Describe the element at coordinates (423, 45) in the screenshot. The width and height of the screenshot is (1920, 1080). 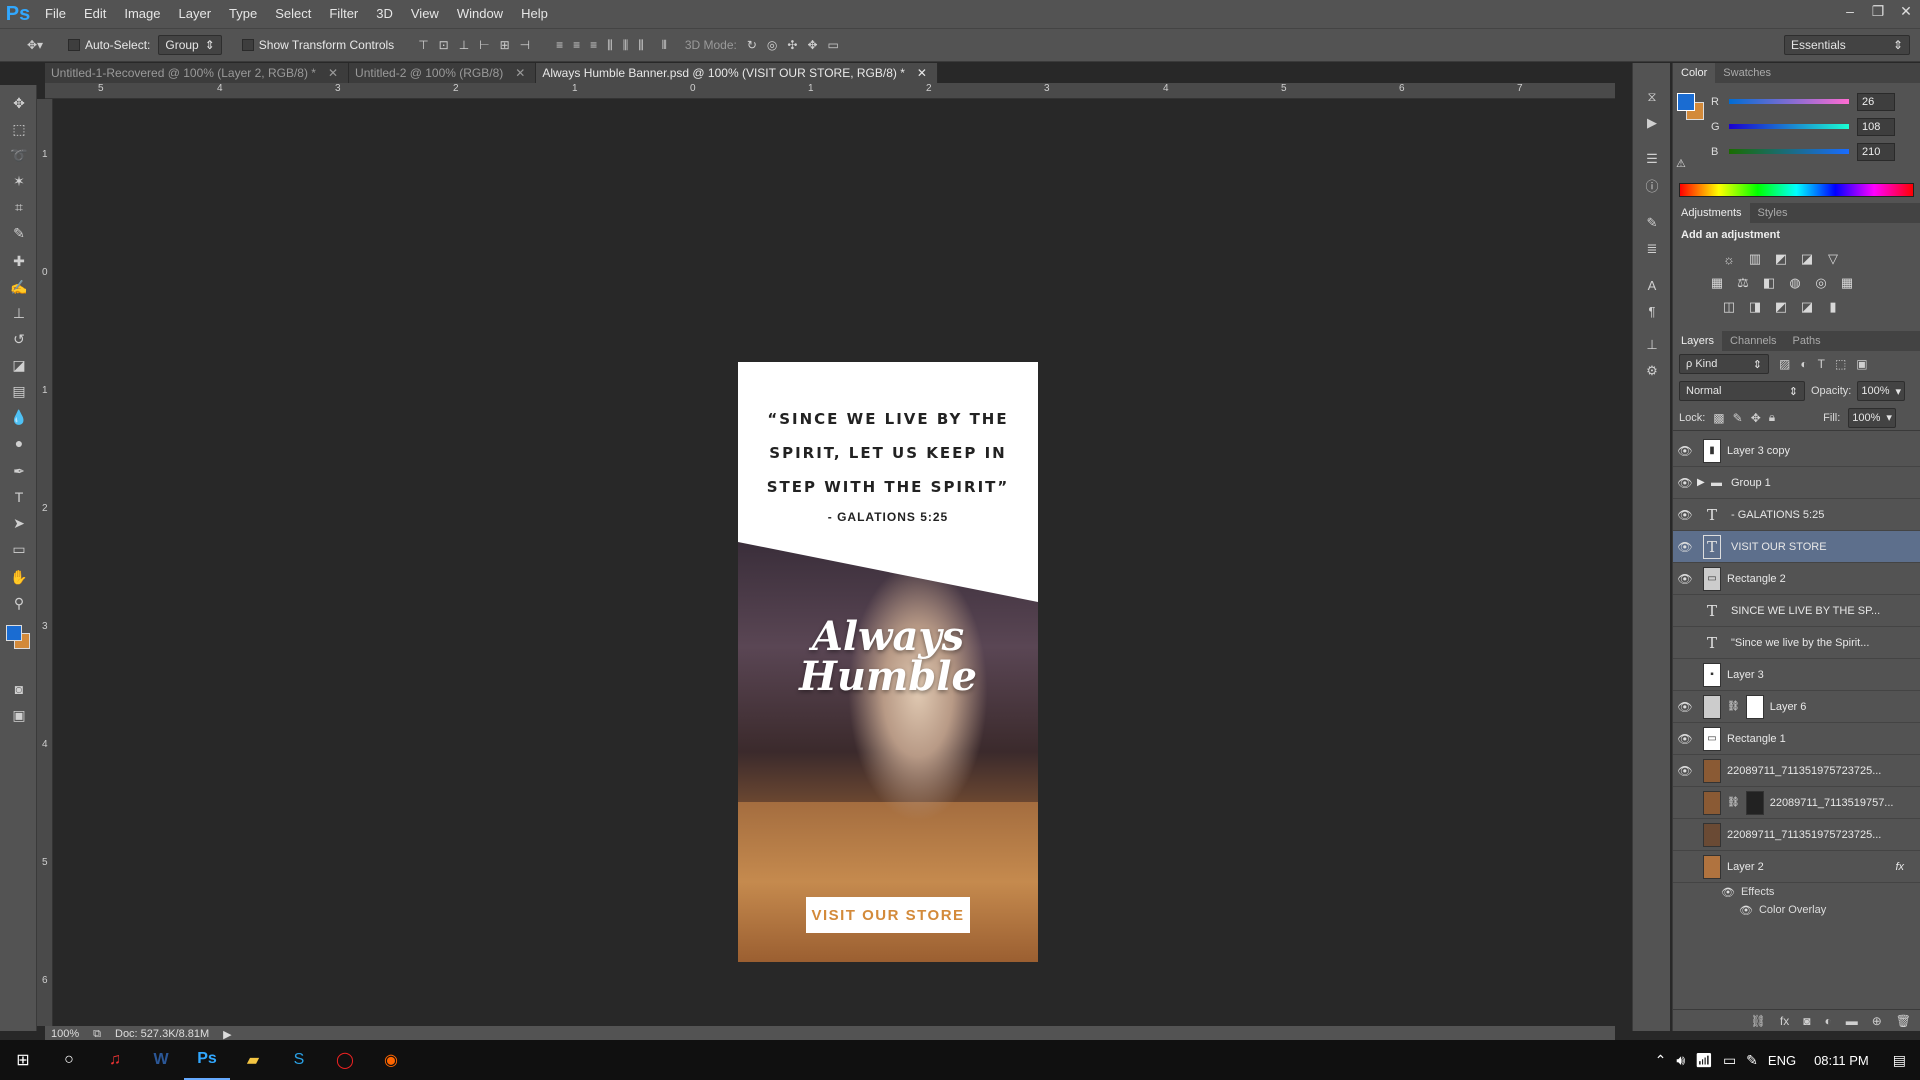
I see `align-top-icon: ⊤` at that location.